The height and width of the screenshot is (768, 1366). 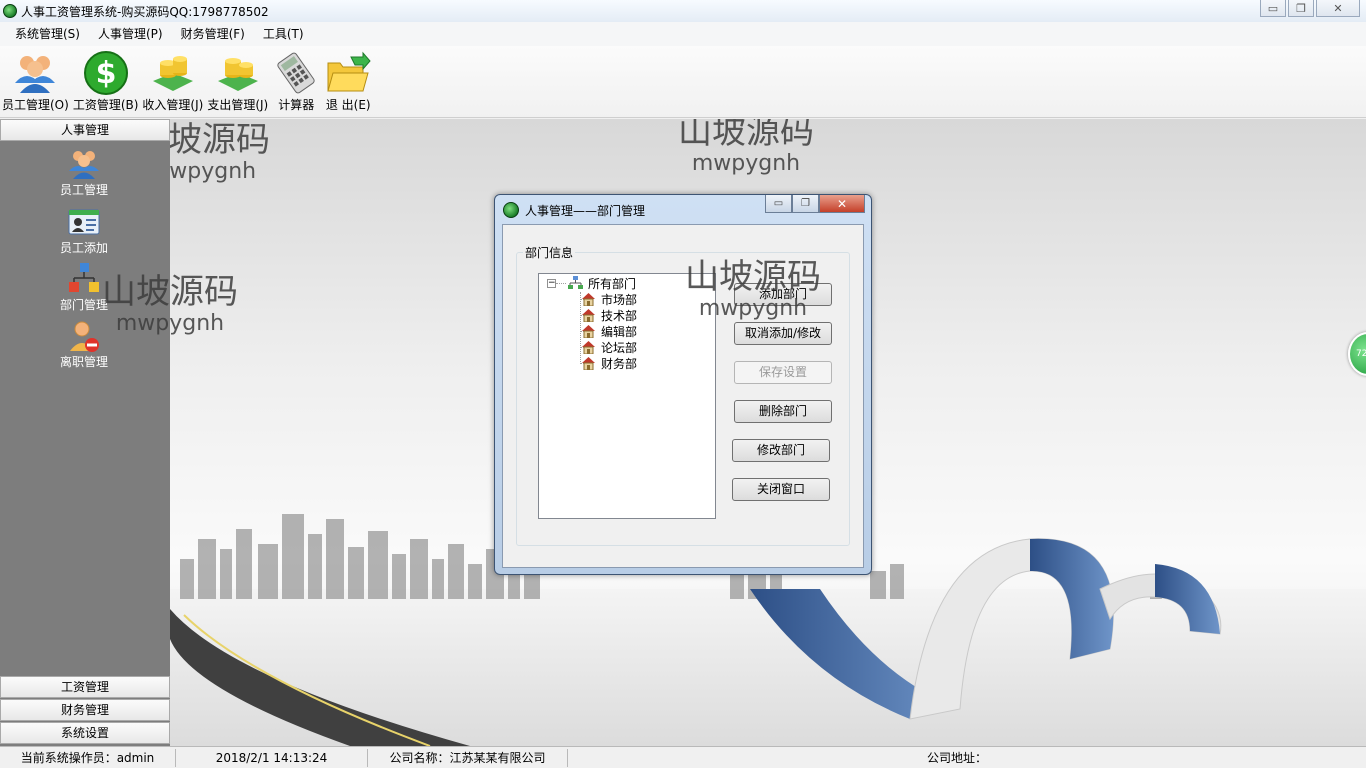 What do you see at coordinates (619, 331) in the screenshot?
I see `tree-node-label: 编辑部` at bounding box center [619, 331].